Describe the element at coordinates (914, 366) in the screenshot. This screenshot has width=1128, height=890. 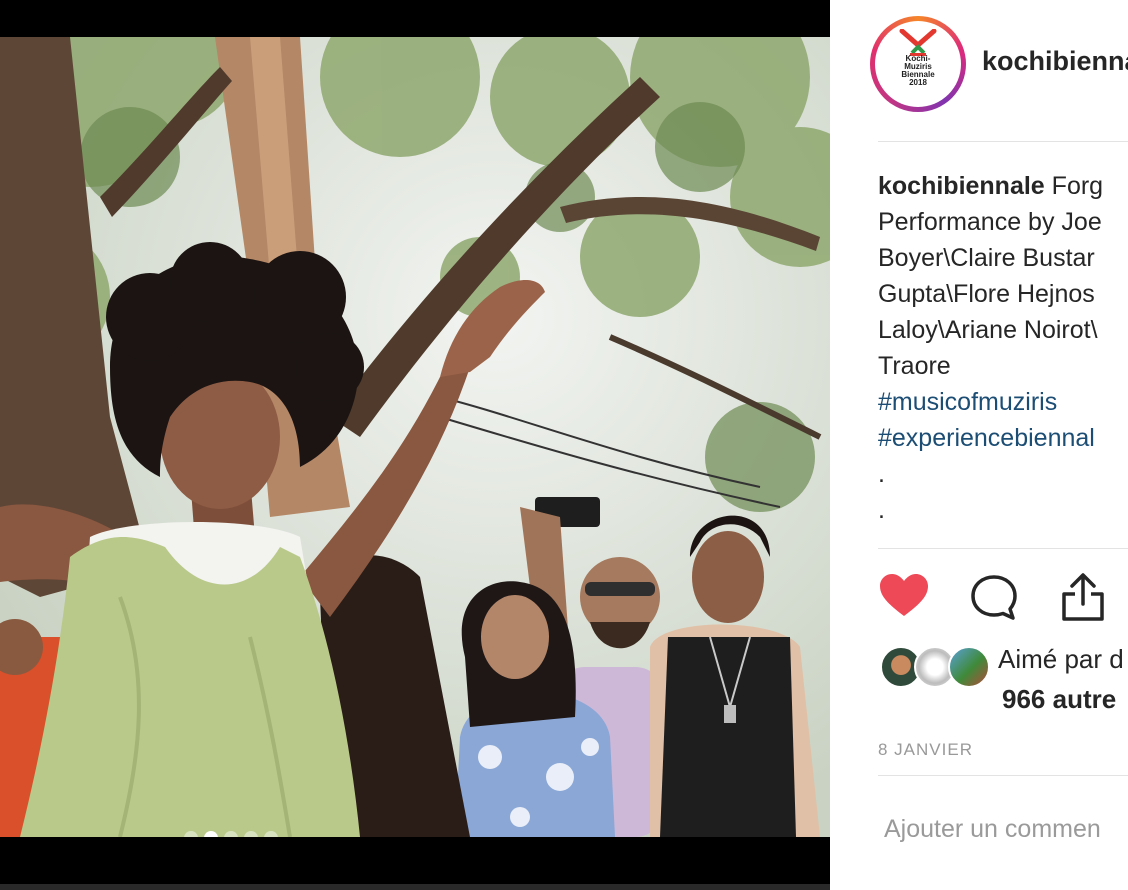
I see `caption-line: Traore` at that location.